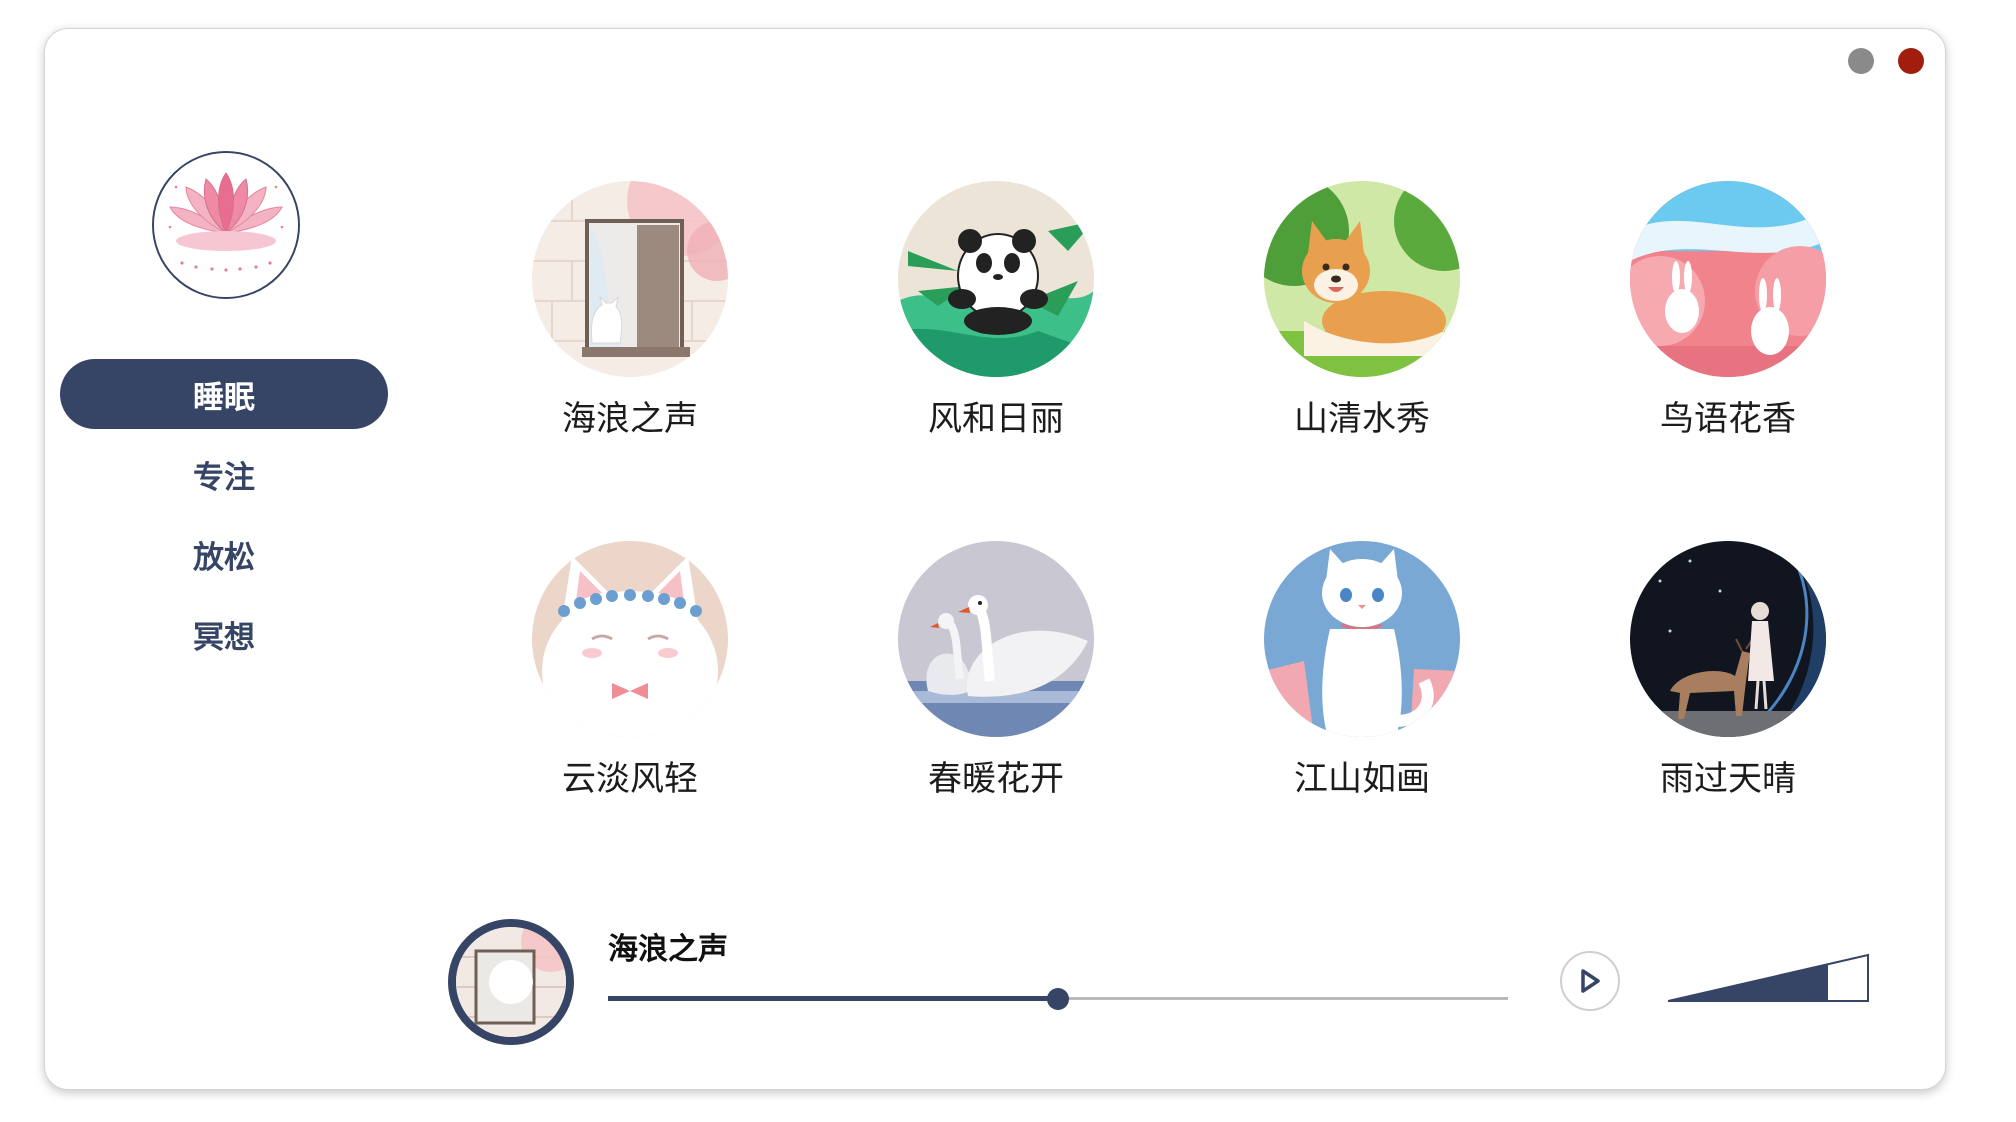  Describe the element at coordinates (1362, 279) in the screenshot. I see `shiba-dog-image` at that location.